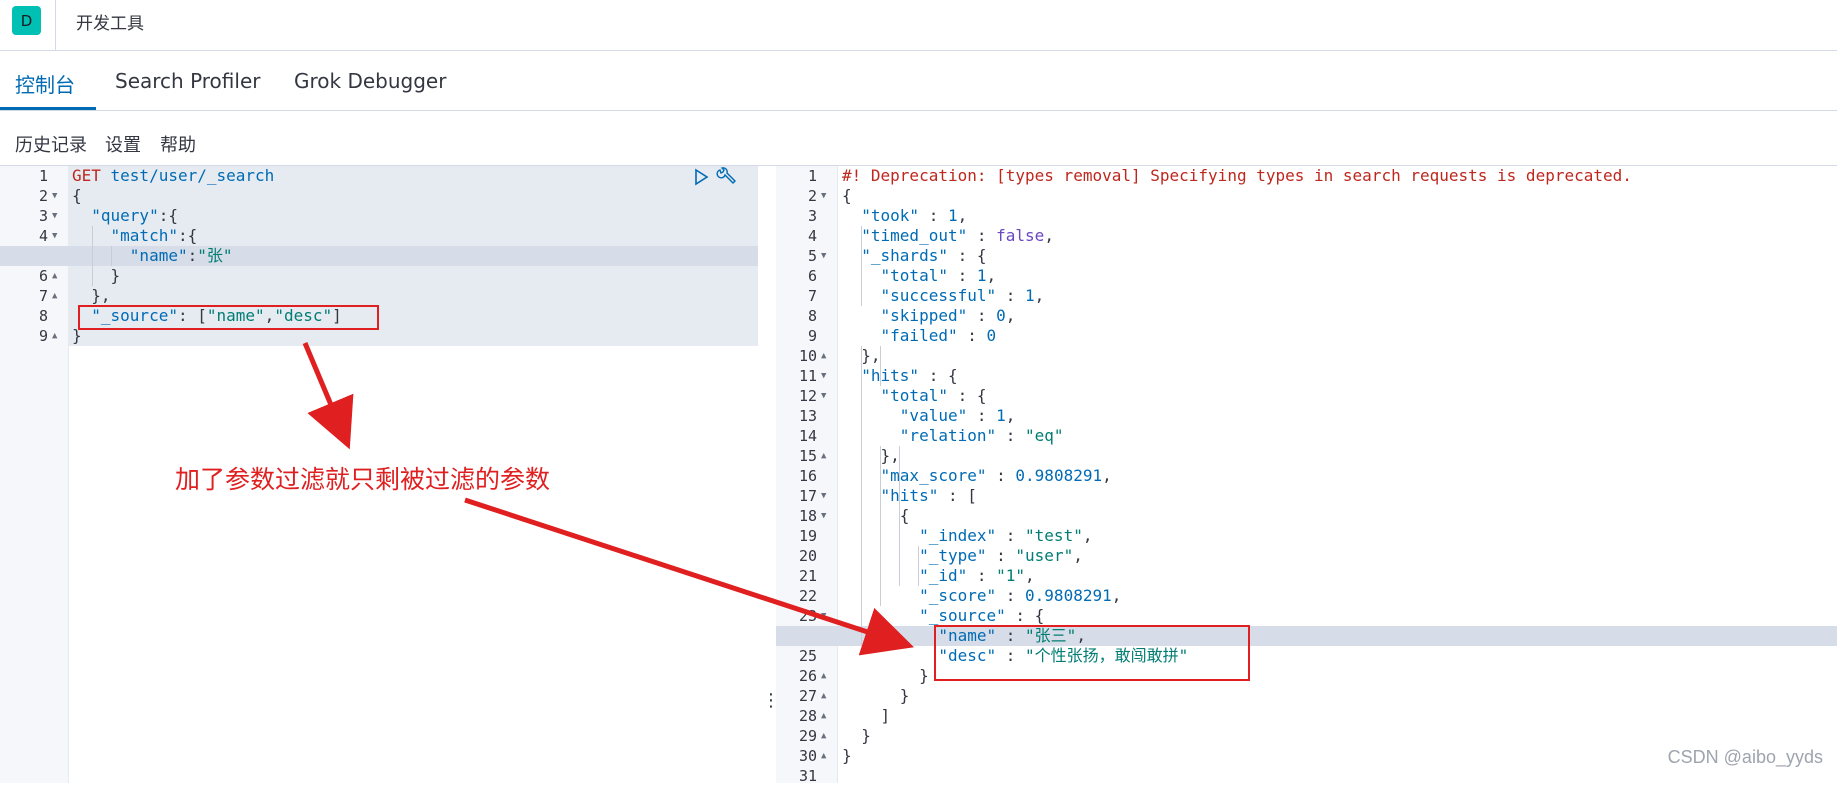 The image size is (1837, 786). I want to click on arrow-right, so click(689, 576).